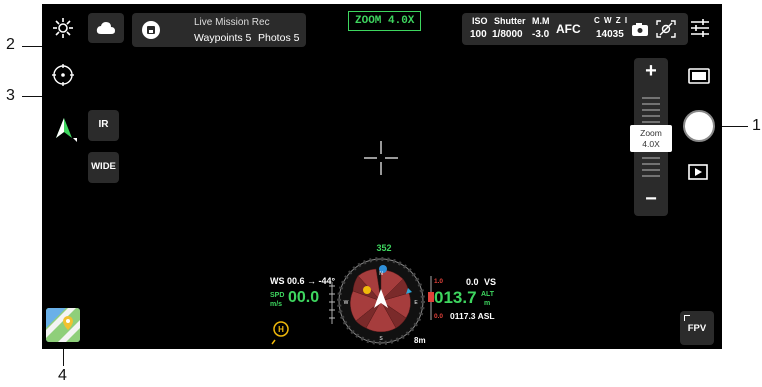  I want to click on vertical-speed-label: VS, so click(490, 282).